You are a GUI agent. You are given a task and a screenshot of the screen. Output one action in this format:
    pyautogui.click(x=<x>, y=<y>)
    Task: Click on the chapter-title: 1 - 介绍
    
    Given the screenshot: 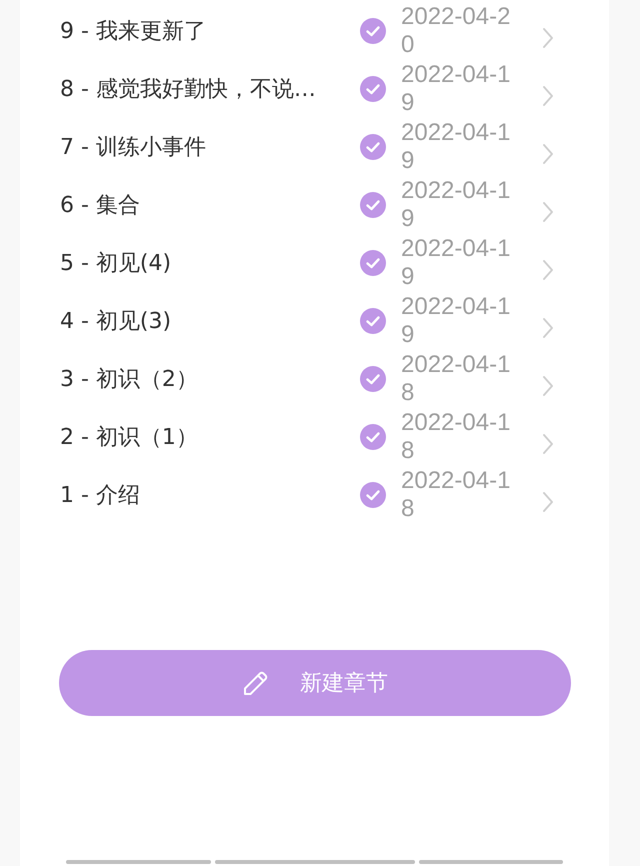 What is the action you would take?
    pyautogui.click(x=100, y=496)
    